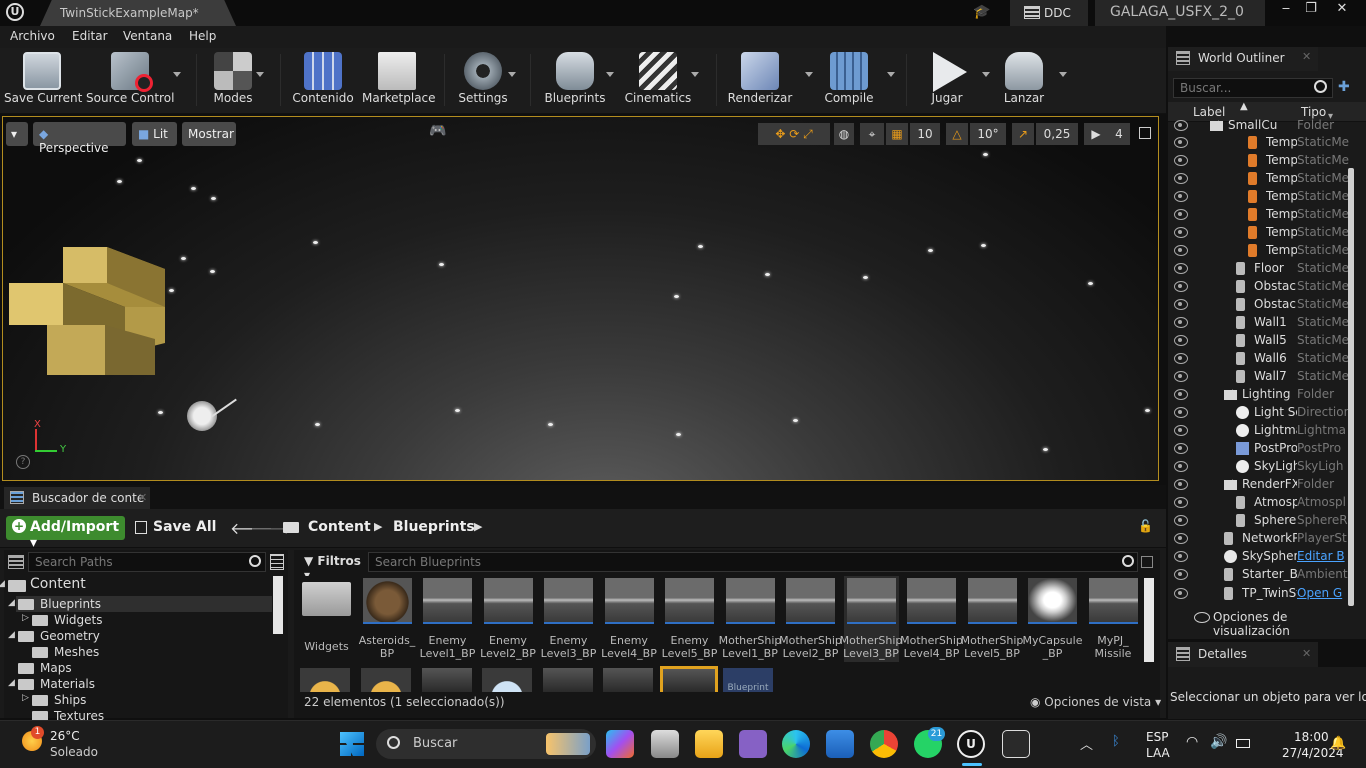 The width and height of the screenshot is (1366, 768). Describe the element at coordinates (17, 134) in the screenshot. I see `viewport-options-button: ▾` at that location.